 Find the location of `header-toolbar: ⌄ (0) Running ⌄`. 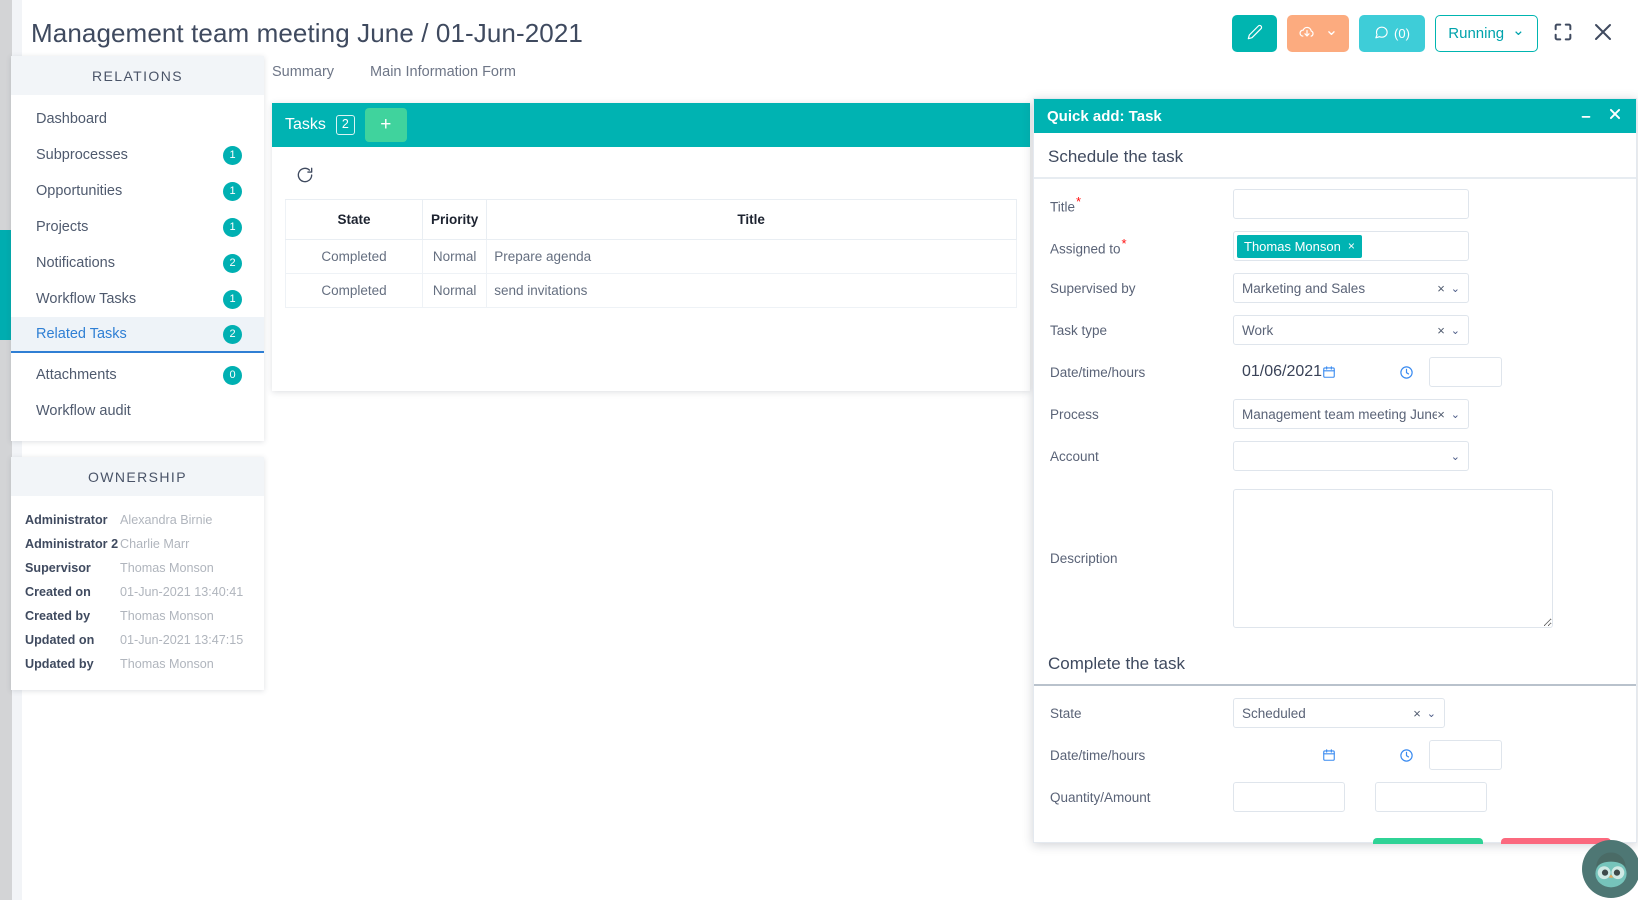

header-toolbar: ⌄ (0) Running ⌄ is located at coordinates (1425, 33).